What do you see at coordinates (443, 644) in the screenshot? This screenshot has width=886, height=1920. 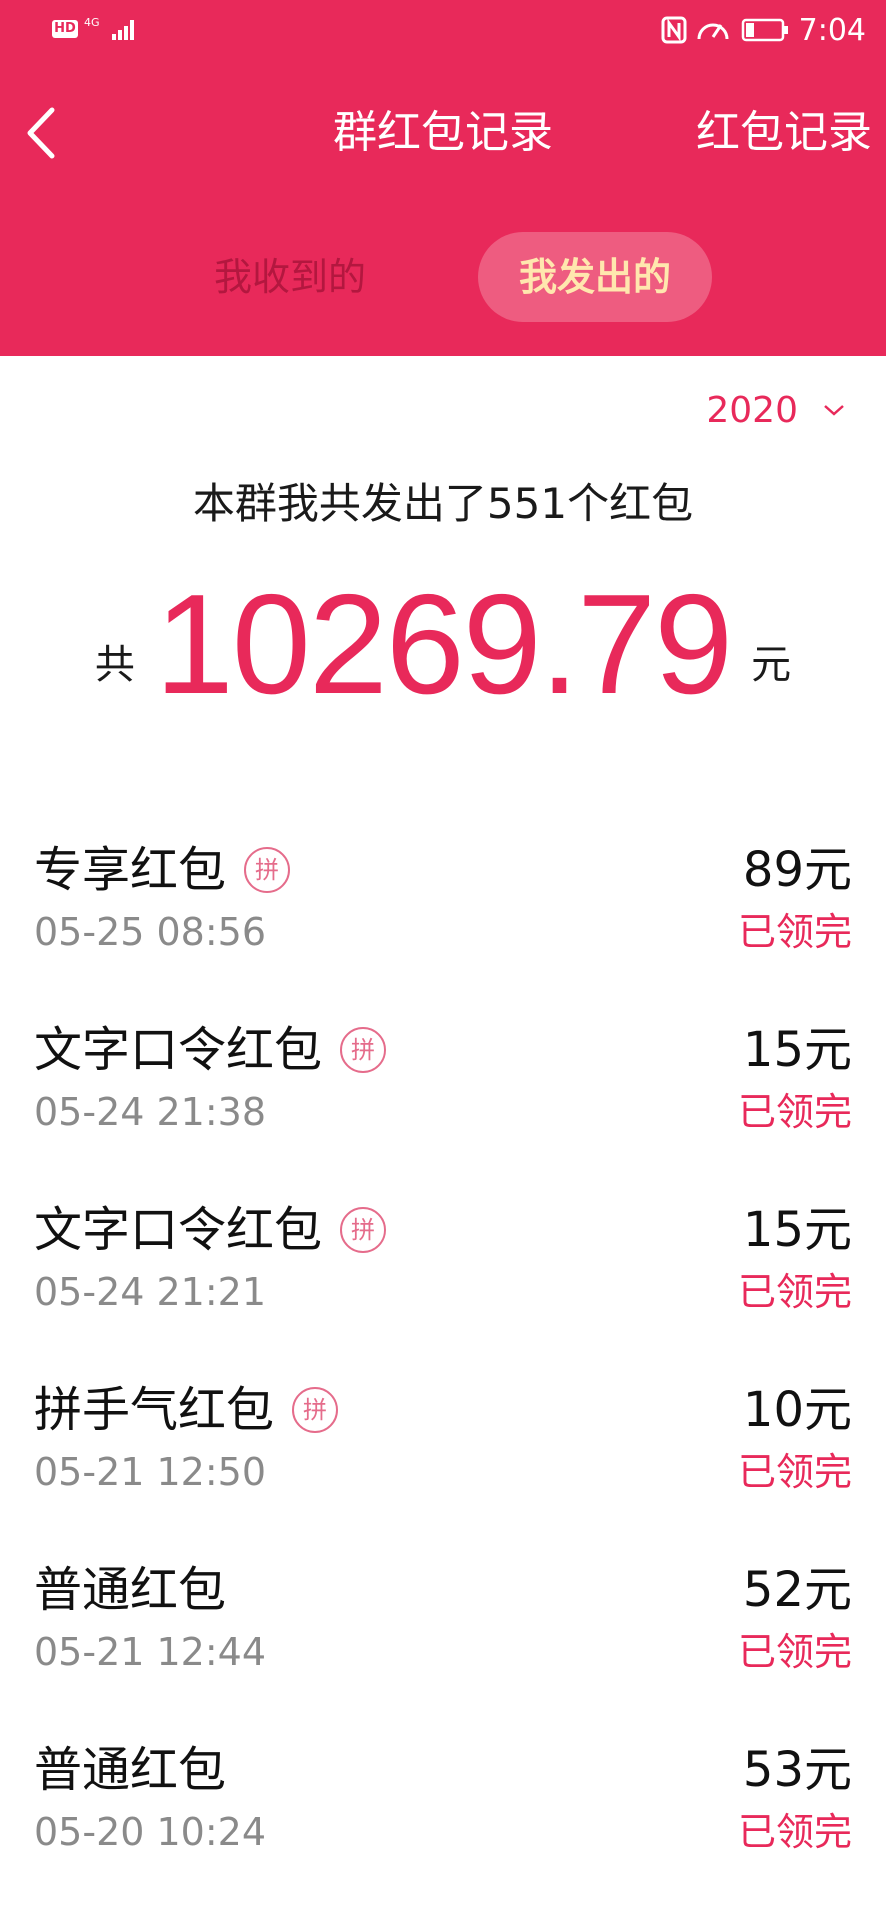 I see `total-amount: 10269.79` at bounding box center [443, 644].